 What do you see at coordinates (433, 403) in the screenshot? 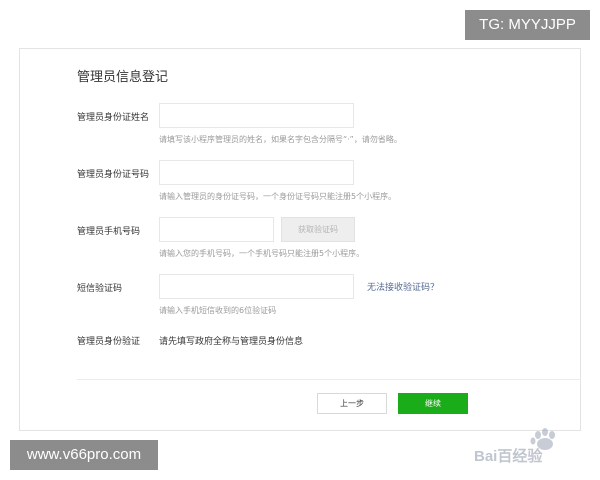
I see `continue-button: 继续` at bounding box center [433, 403].